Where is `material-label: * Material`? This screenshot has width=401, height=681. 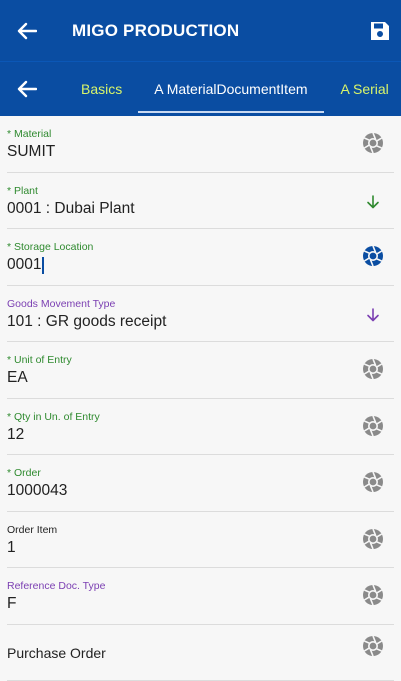
material-label: * Material is located at coordinates (29, 134).